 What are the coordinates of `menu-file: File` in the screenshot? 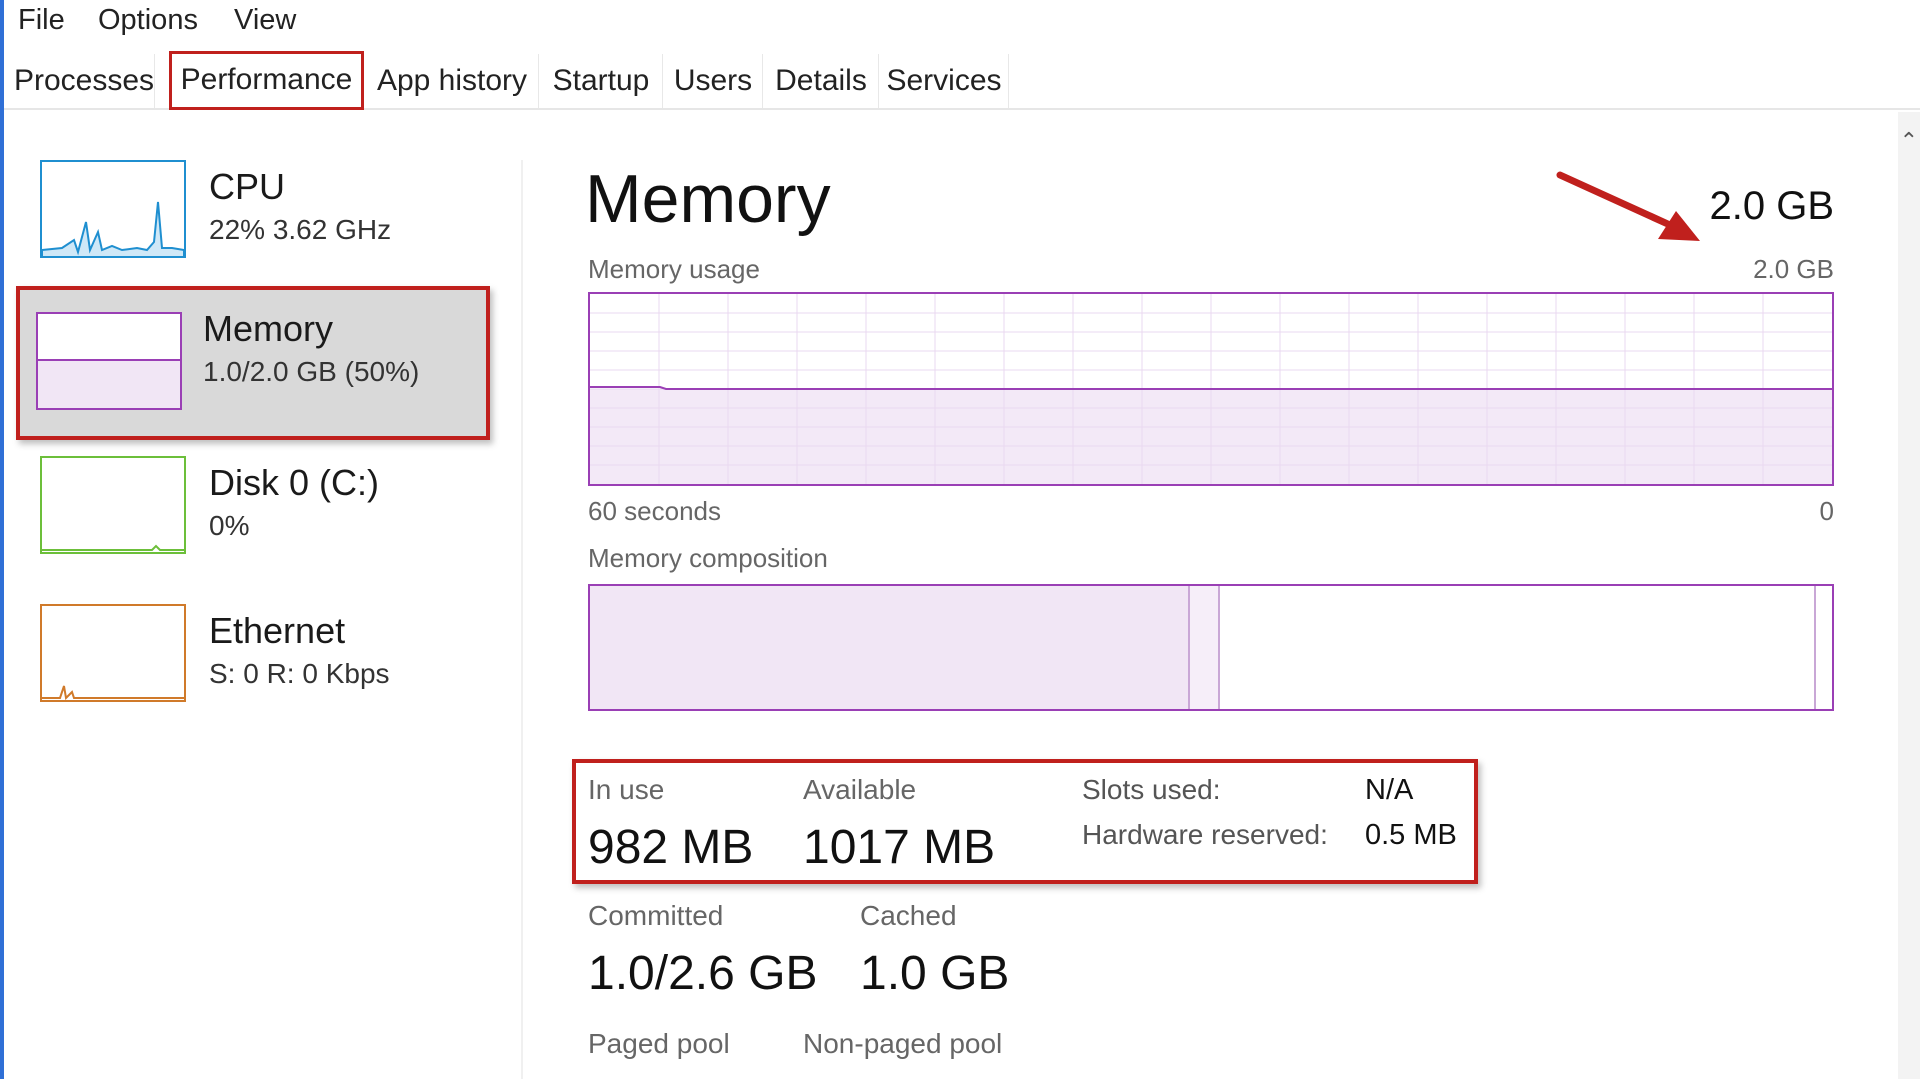 It's located at (41, 20).